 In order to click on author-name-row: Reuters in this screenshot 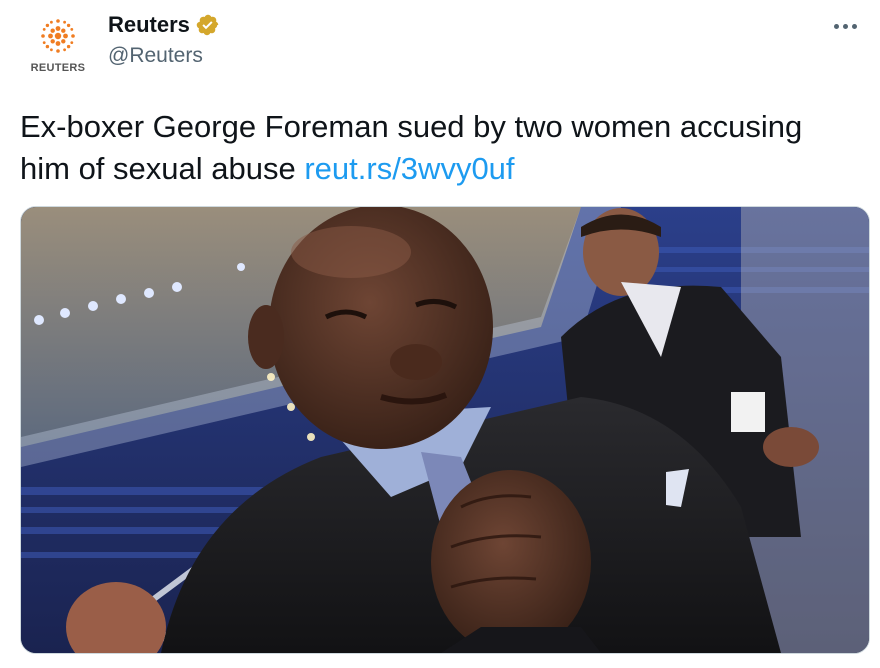, I will do `click(164, 25)`.